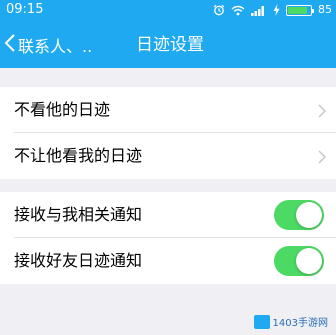  Describe the element at coordinates (325, 9) in the screenshot. I see `battery-percent: 85` at that location.